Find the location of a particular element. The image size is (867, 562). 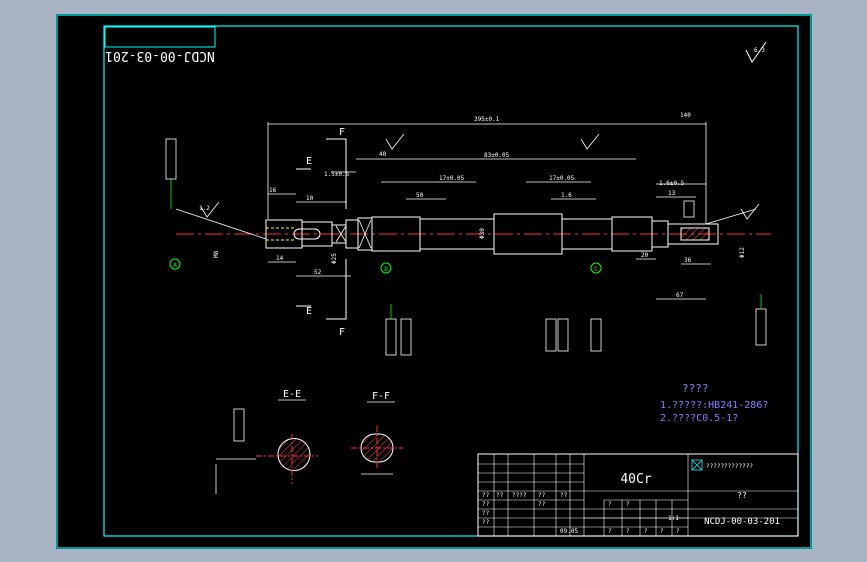

company-name: ????????????? is located at coordinates (729, 466).